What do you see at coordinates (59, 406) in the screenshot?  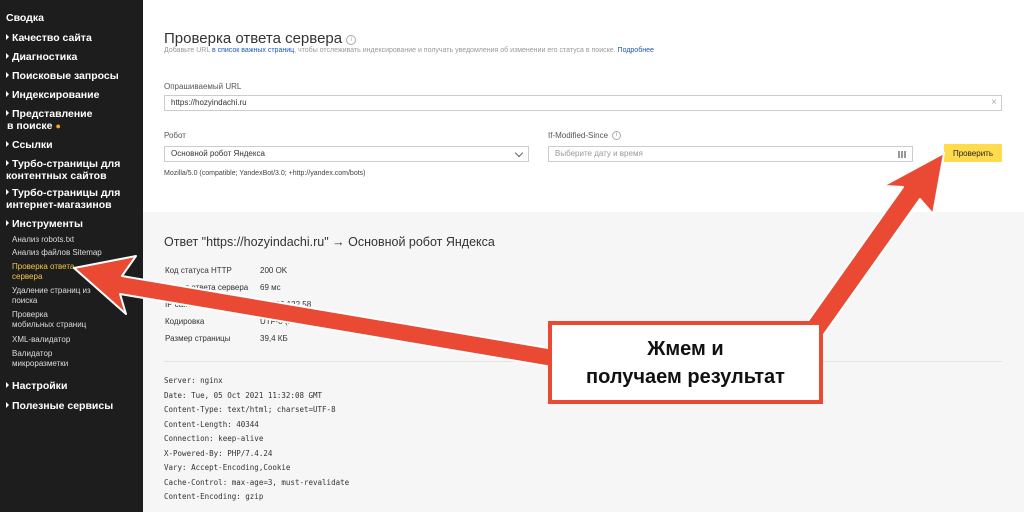 I see `sidebar-item-useful-services: Полезные сервисы` at bounding box center [59, 406].